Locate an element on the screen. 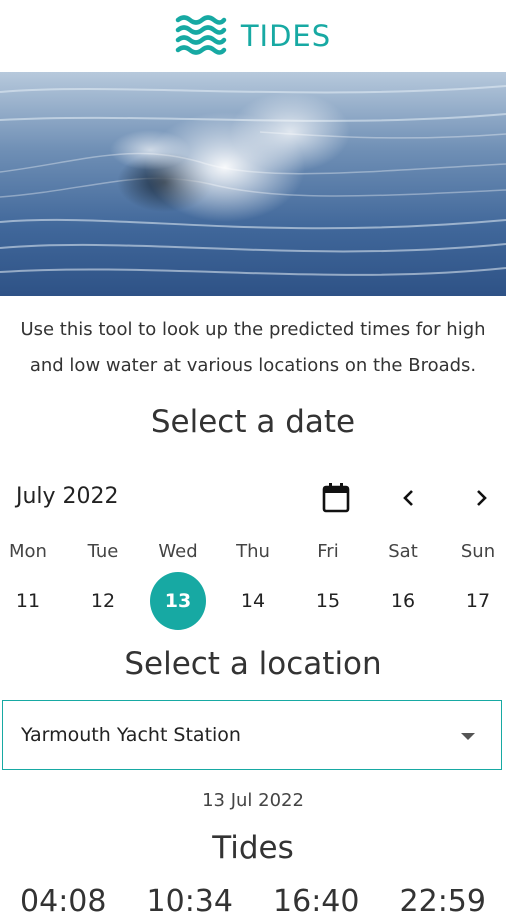 The width and height of the screenshot is (506, 919). tide-time: 16:40 is located at coordinates (316, 901).